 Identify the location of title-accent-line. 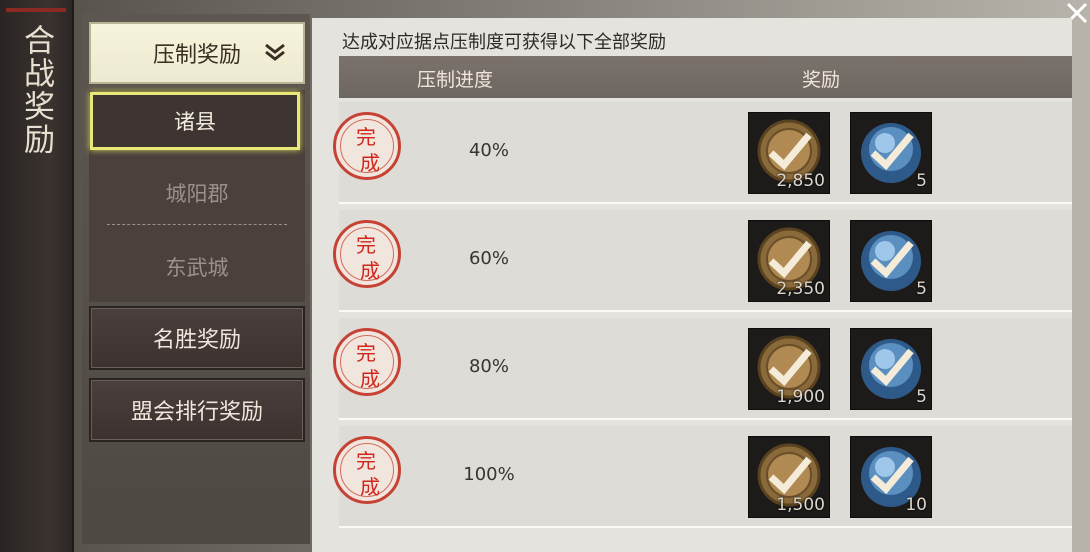
(36, 10).